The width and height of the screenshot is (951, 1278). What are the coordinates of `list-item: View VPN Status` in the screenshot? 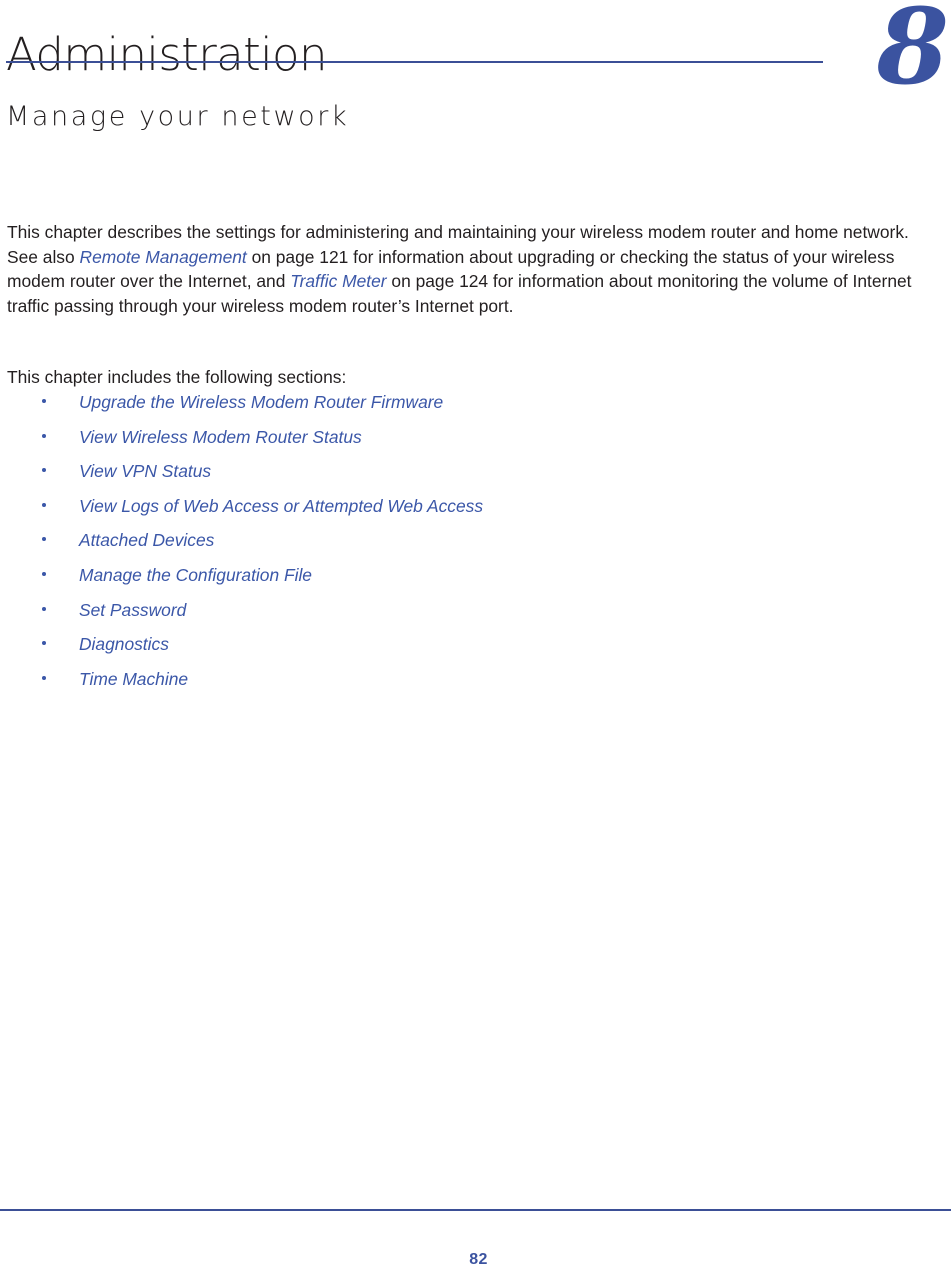 It's located at (450, 478).